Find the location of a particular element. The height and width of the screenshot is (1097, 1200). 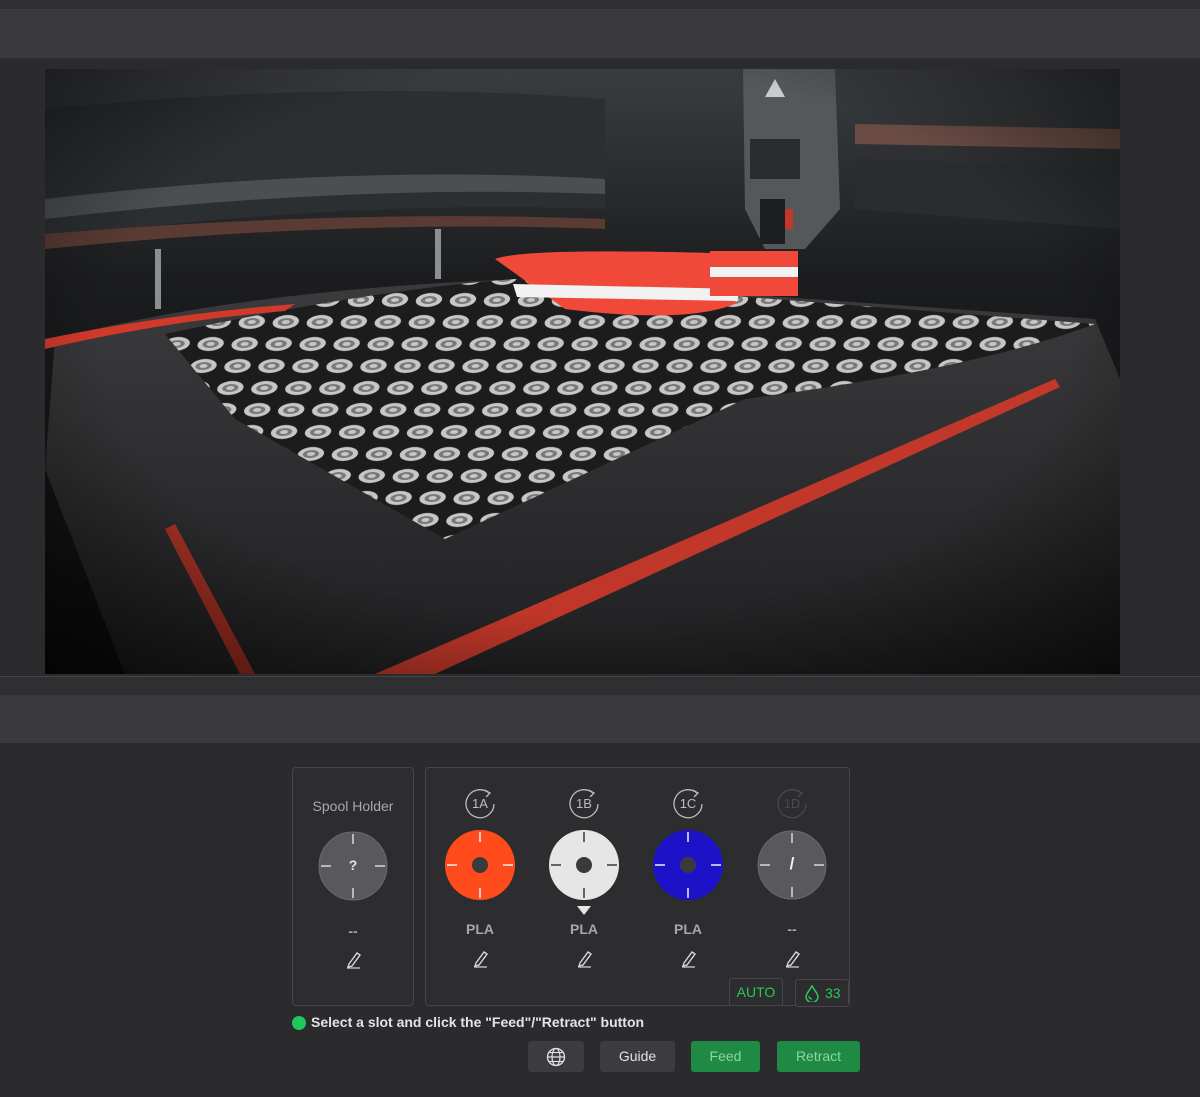

slot-1c-material: PLA is located at coordinates (688, 929).